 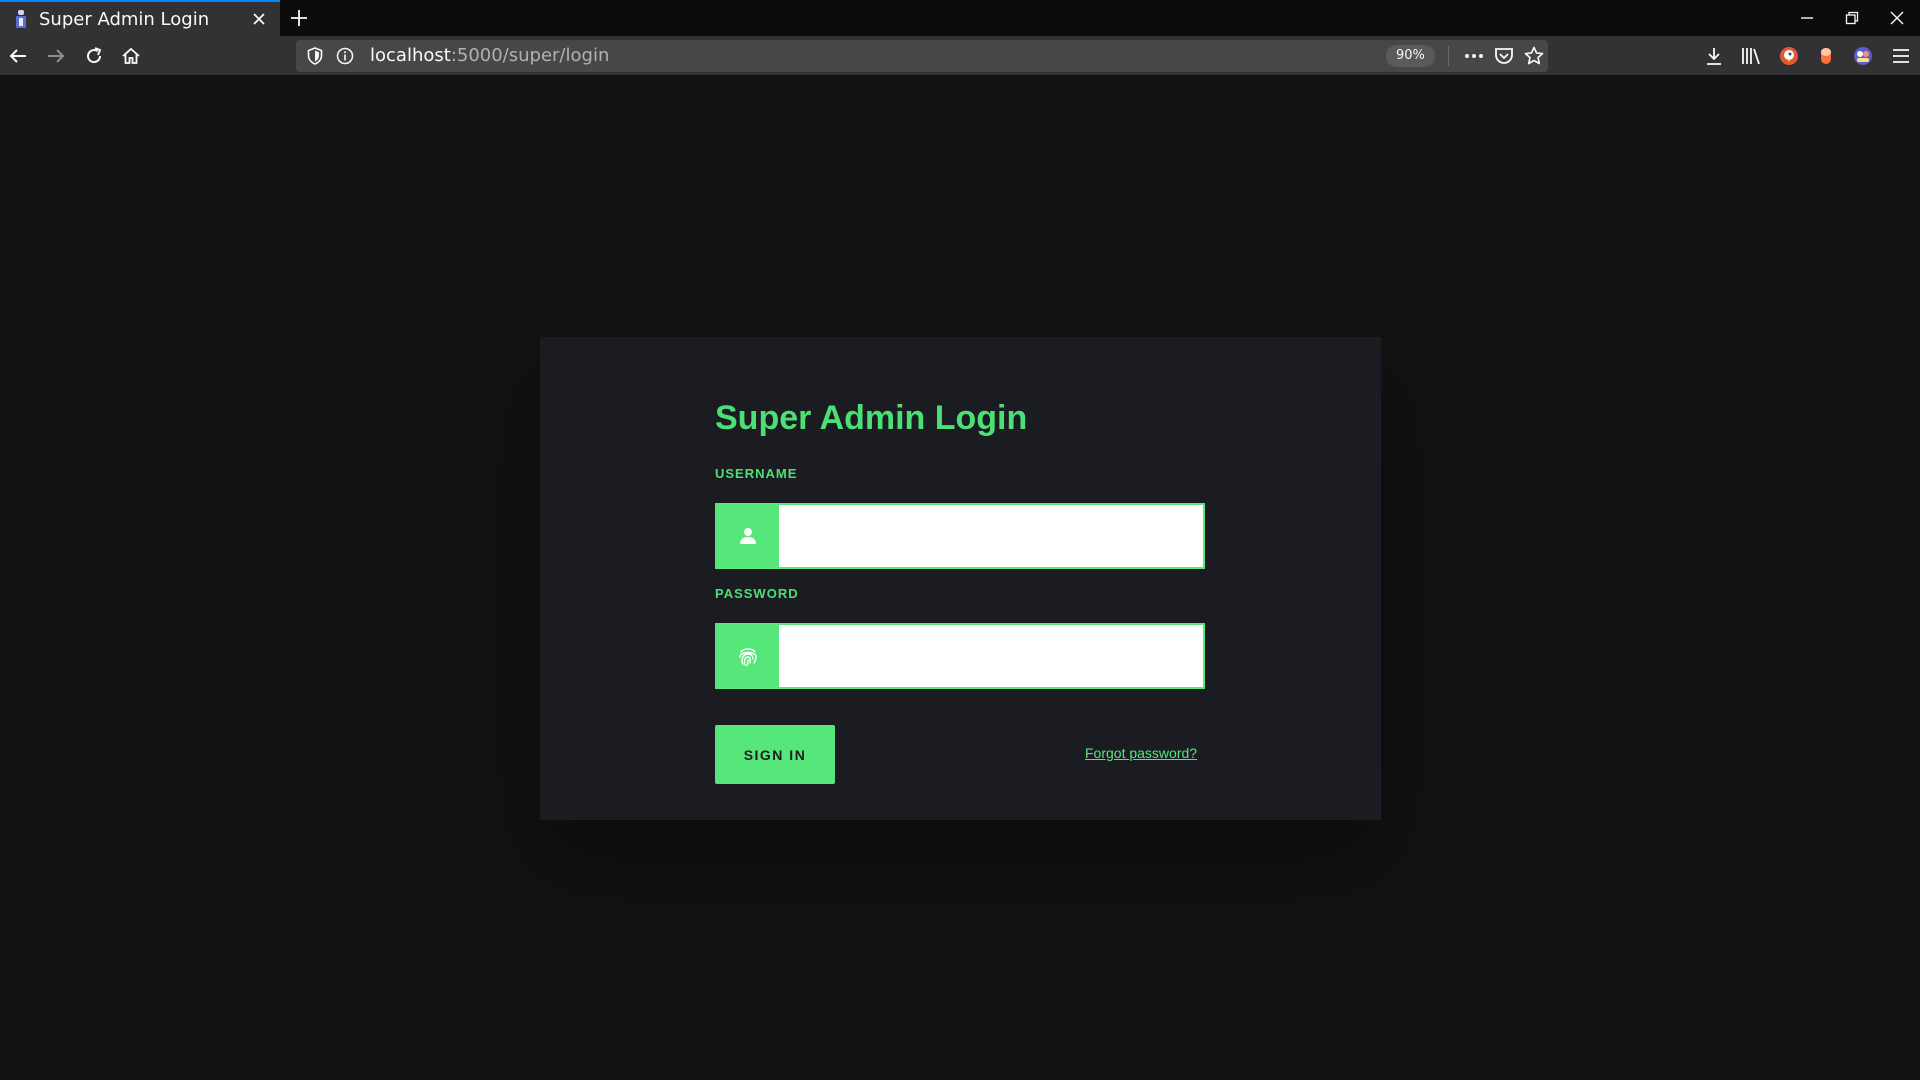 What do you see at coordinates (756, 473) in the screenshot?
I see `username-label: USERNAME` at bounding box center [756, 473].